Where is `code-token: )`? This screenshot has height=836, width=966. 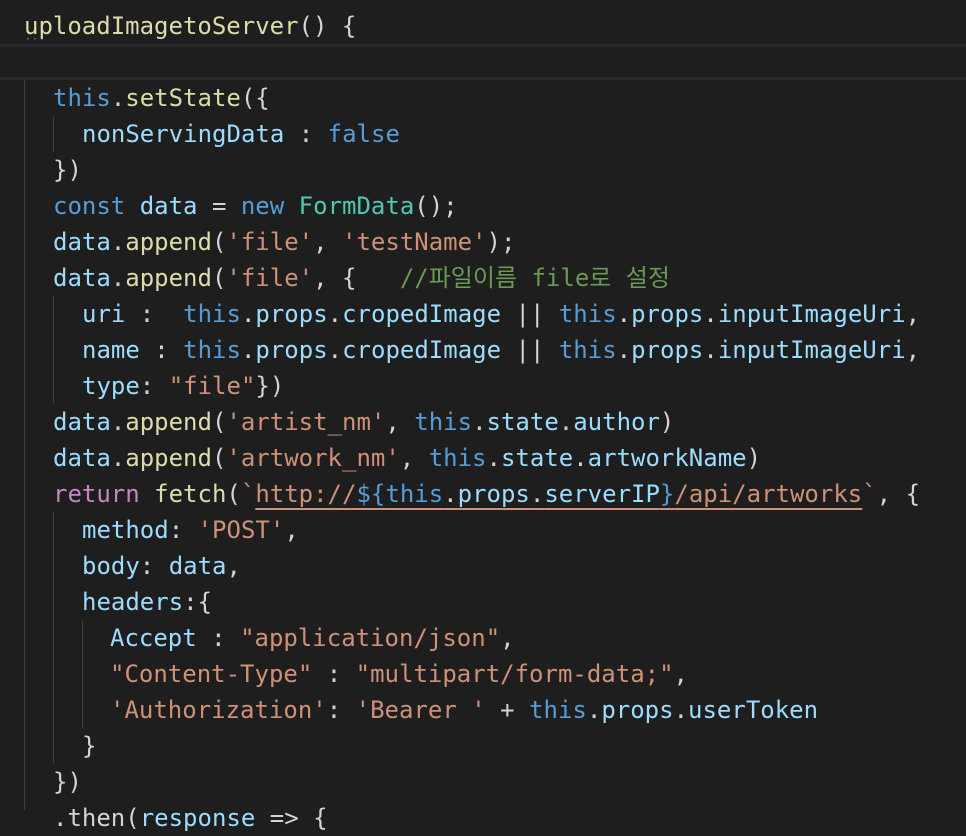 code-token: ) is located at coordinates (667, 422).